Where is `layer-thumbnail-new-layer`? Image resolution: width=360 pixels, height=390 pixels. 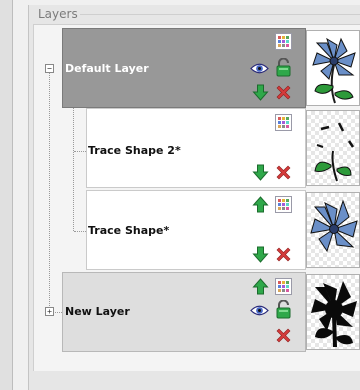 layer-thumbnail-new-layer is located at coordinates (333, 312).